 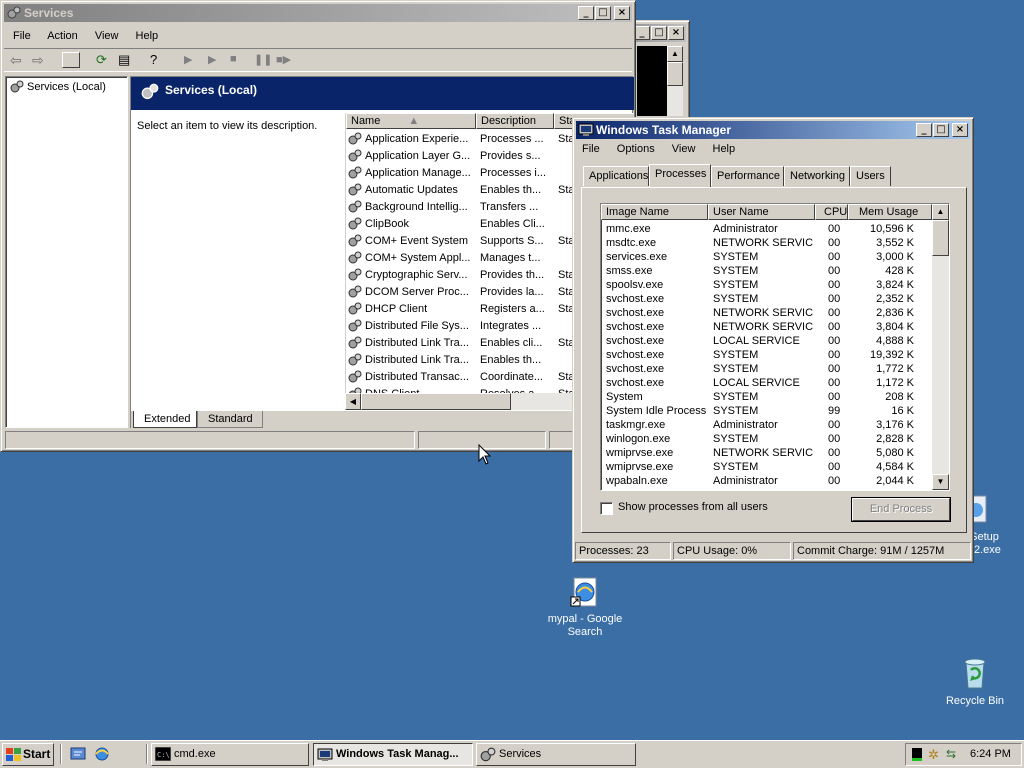 What do you see at coordinates (78, 754) in the screenshot?
I see `show-desktop-icon` at bounding box center [78, 754].